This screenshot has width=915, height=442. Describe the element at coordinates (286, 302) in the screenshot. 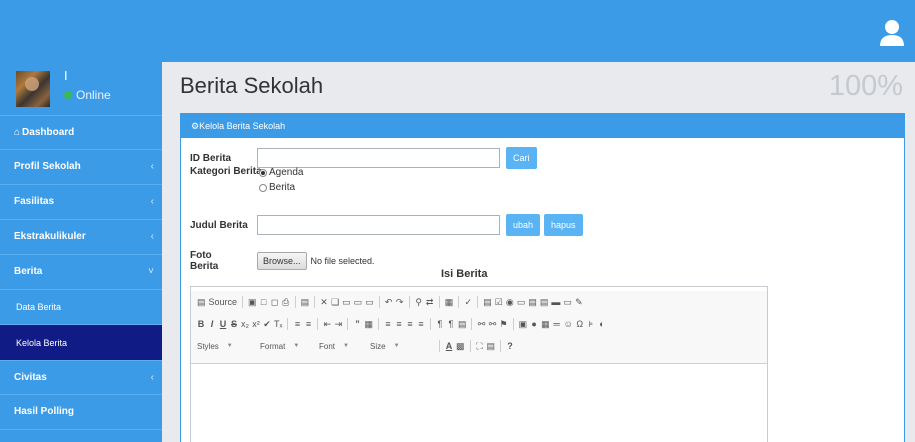

I see `print-icon: ⎙` at that location.